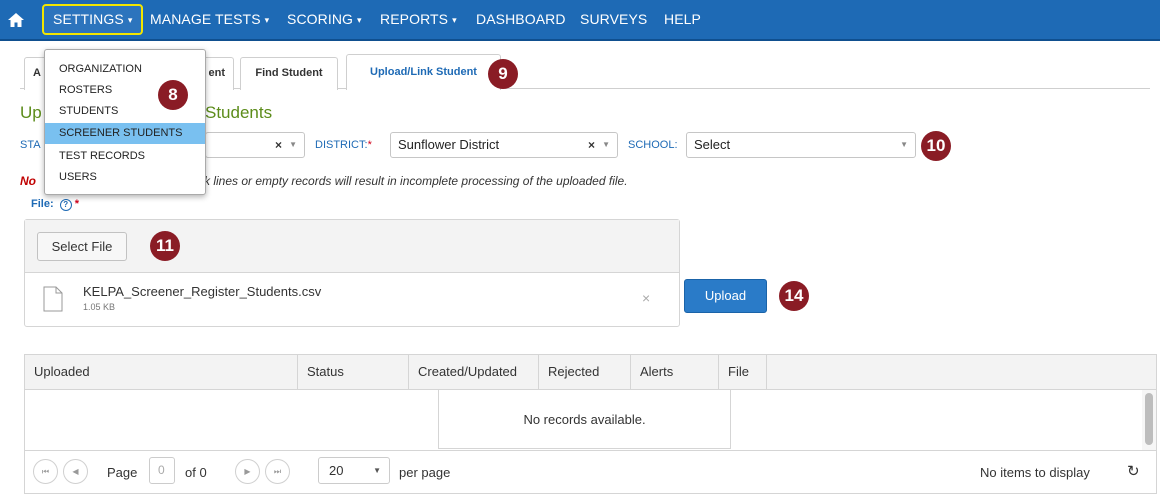  I want to click on callout-badge-11: 11, so click(165, 246).